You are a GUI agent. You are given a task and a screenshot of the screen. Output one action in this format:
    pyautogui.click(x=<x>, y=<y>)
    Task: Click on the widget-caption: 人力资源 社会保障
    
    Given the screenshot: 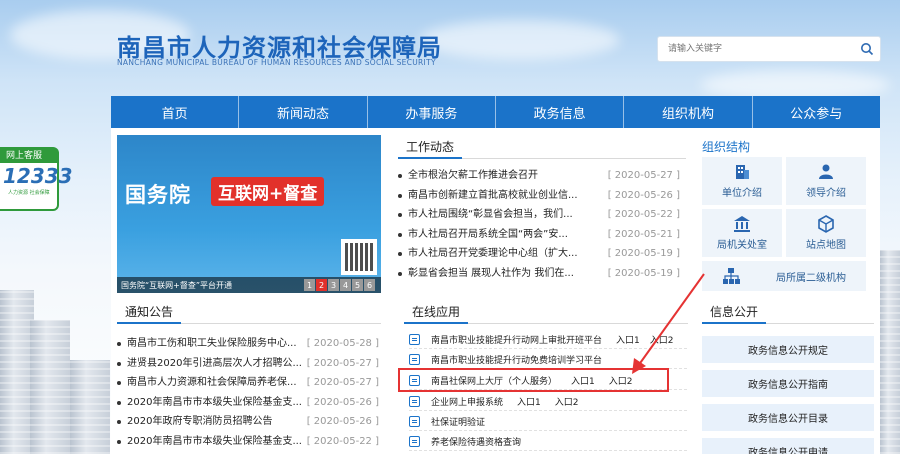 What is the action you would take?
    pyautogui.click(x=29, y=193)
    